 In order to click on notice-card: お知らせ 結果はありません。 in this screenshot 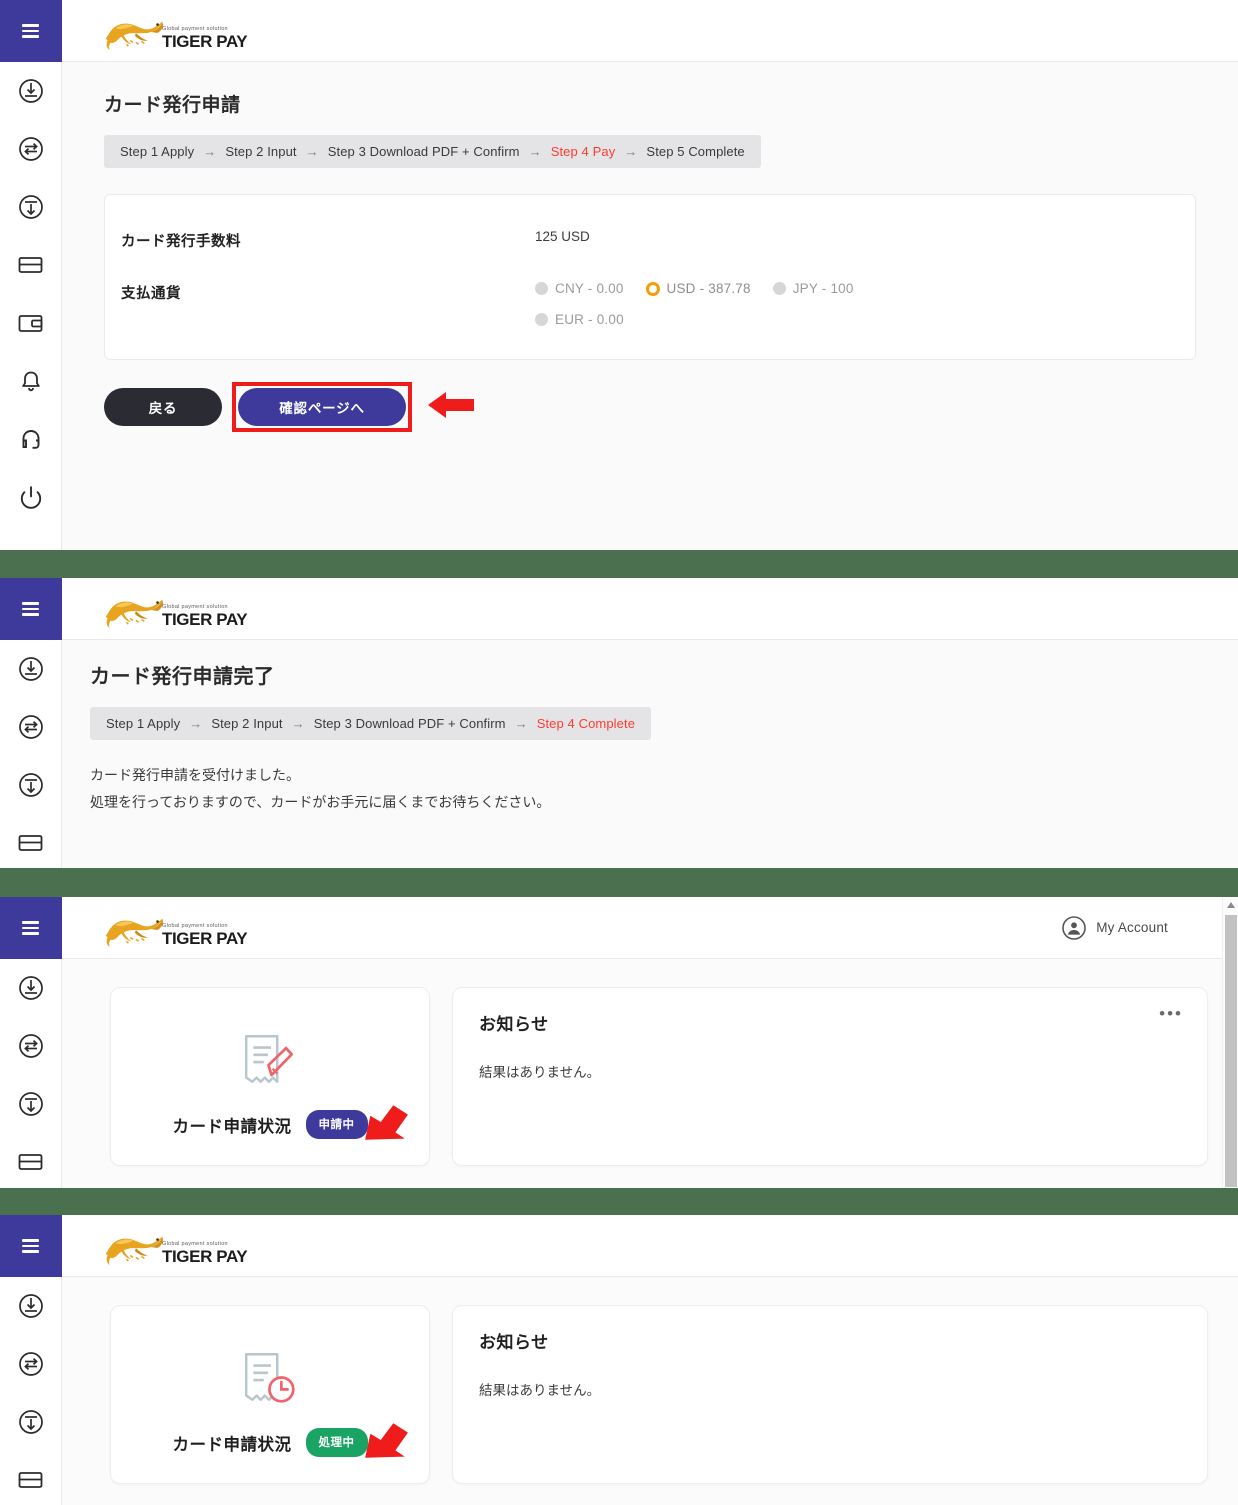, I will do `click(830, 1394)`.